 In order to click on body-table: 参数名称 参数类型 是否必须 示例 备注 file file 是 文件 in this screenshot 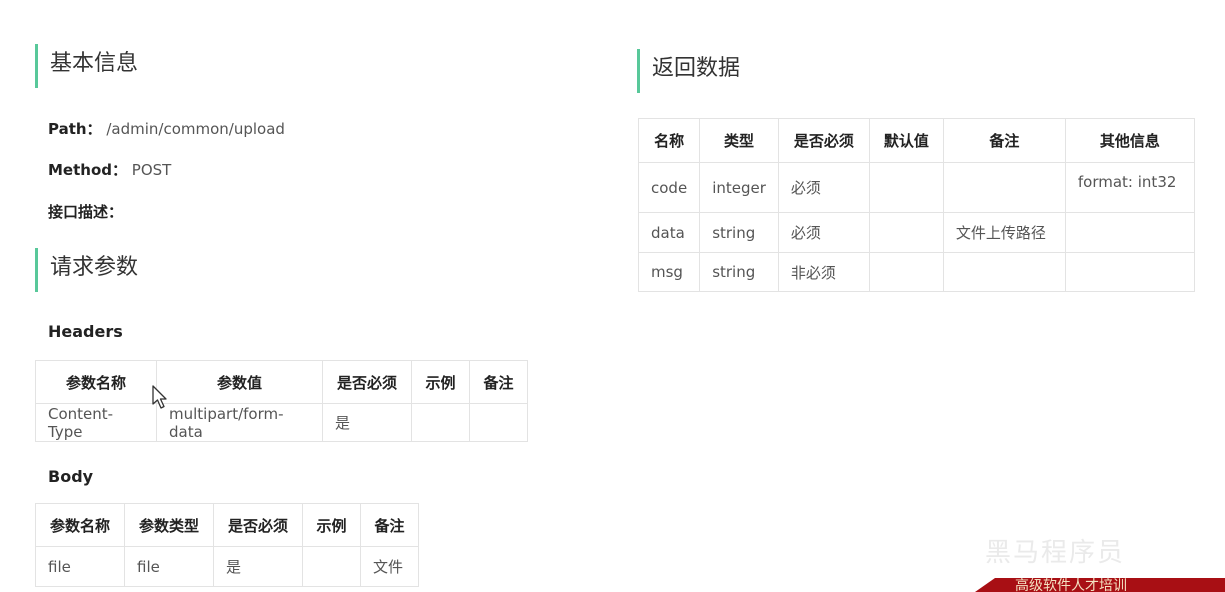, I will do `click(227, 545)`.